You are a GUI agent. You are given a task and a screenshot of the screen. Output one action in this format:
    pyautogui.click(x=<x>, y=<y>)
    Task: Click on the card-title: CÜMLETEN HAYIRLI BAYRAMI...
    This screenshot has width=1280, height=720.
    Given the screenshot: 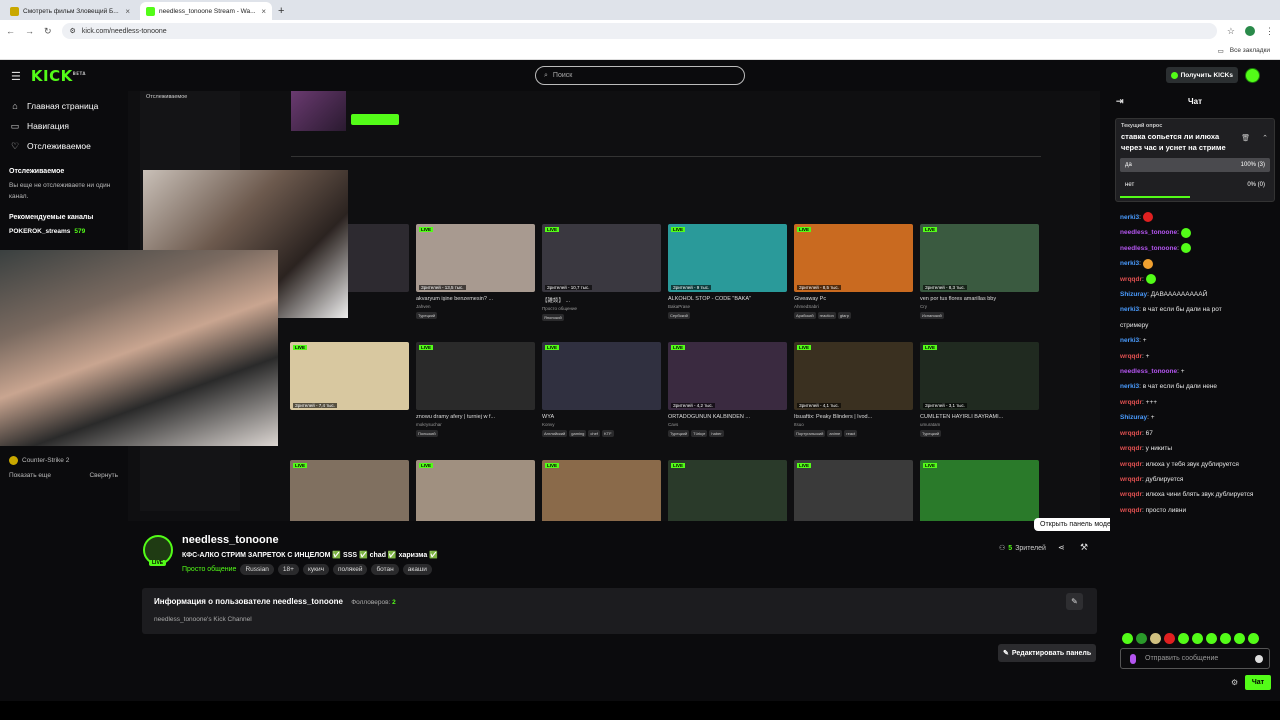 What is the action you would take?
    pyautogui.click(x=979, y=417)
    